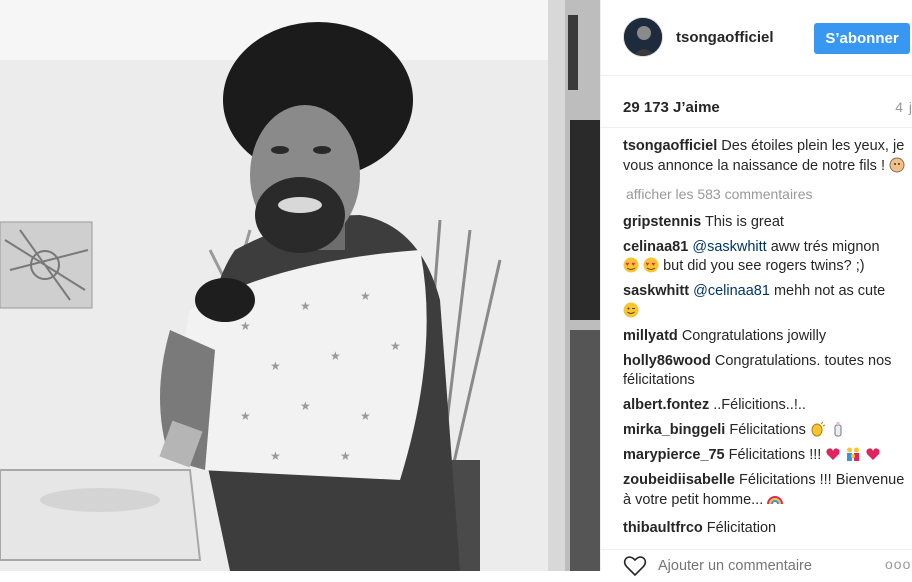 This screenshot has width=912, height=582. I want to click on rainbow-emoji-icon, so click(775, 499).